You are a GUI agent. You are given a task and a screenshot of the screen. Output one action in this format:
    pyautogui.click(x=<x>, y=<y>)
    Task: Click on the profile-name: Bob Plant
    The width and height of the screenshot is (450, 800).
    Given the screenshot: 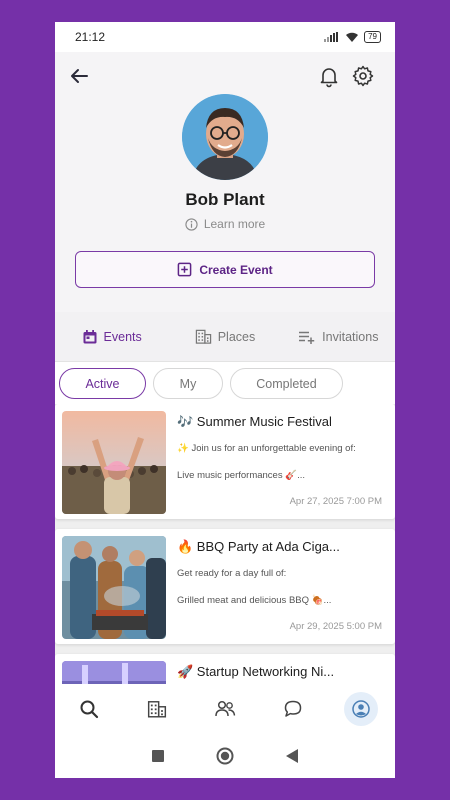 What is the action you would take?
    pyautogui.click(x=225, y=199)
    